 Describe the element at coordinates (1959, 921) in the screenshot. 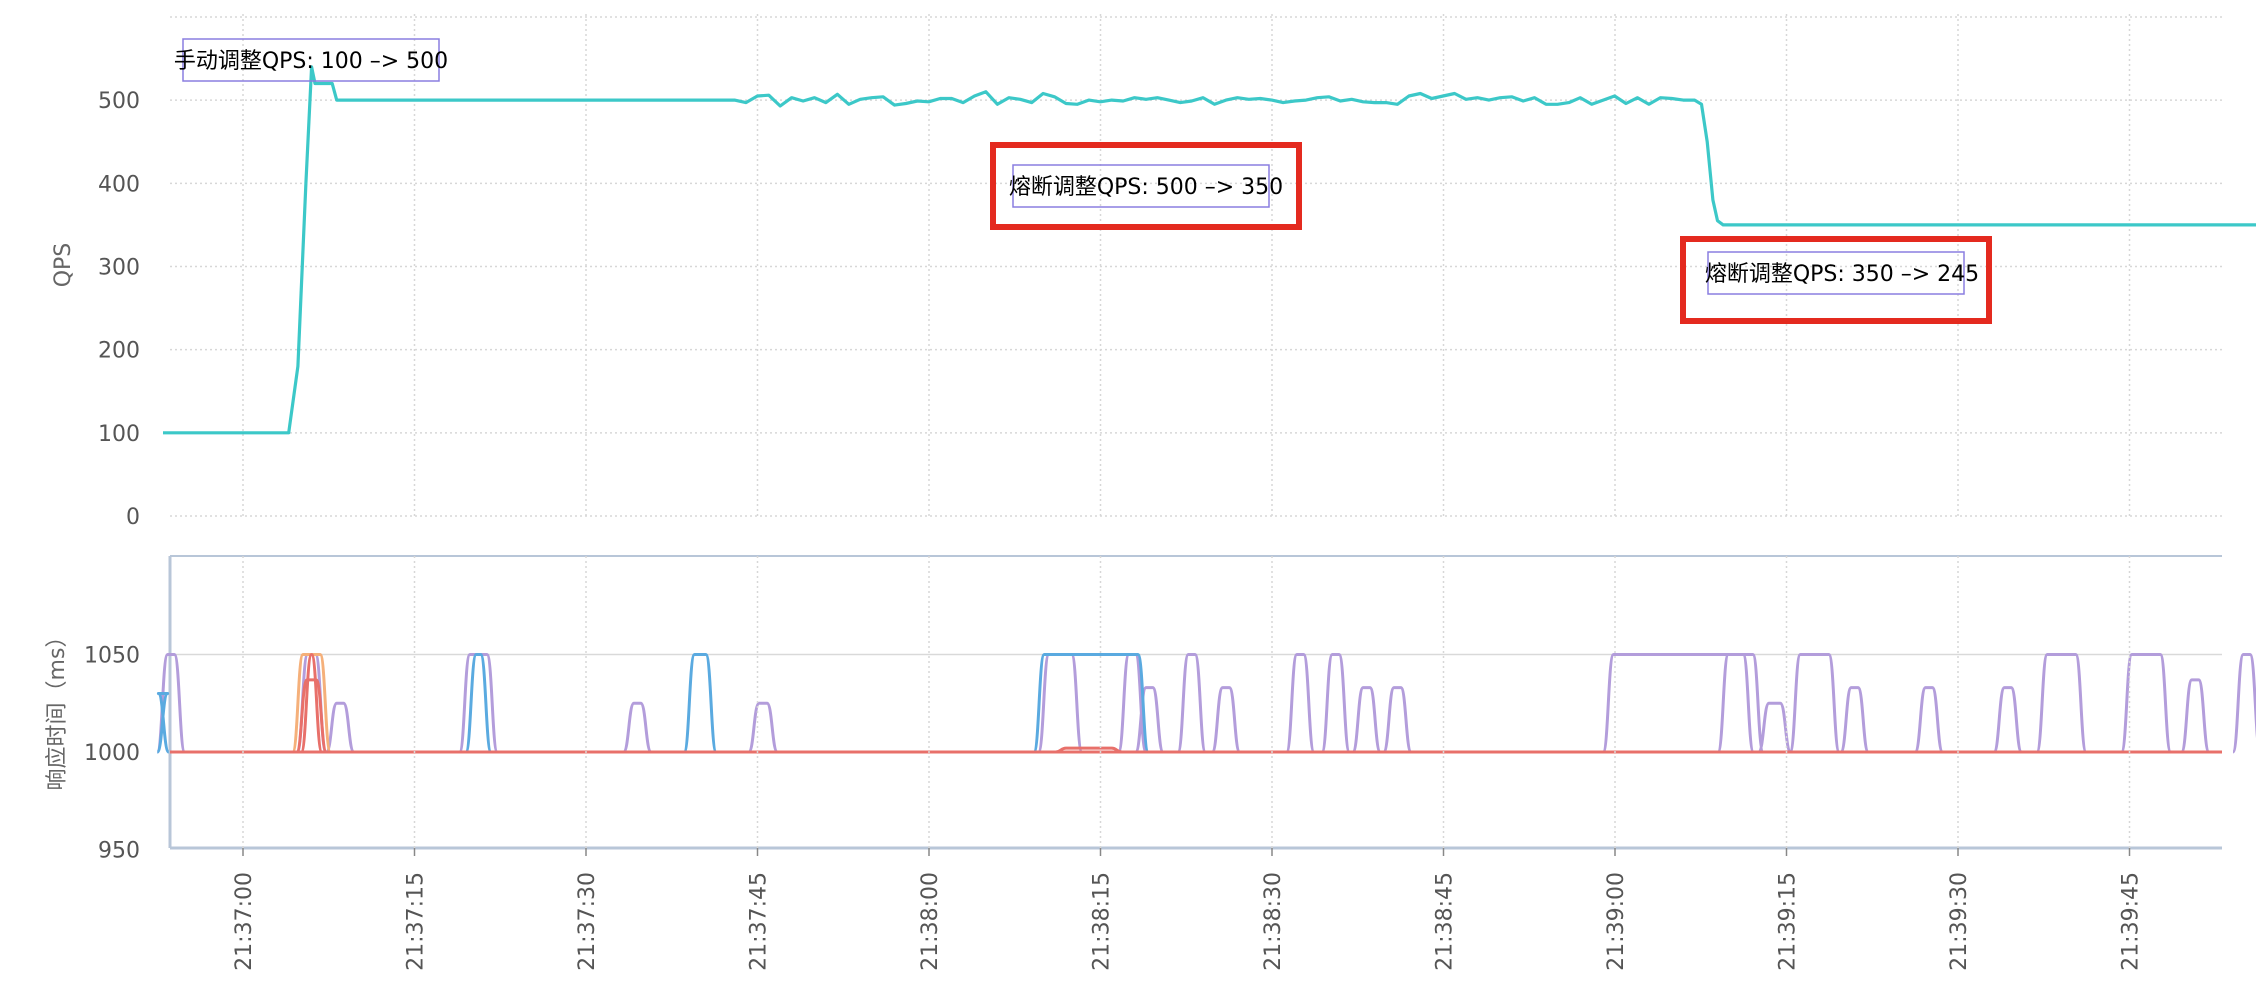

I see `x-tick-label: 21:39:30` at that location.